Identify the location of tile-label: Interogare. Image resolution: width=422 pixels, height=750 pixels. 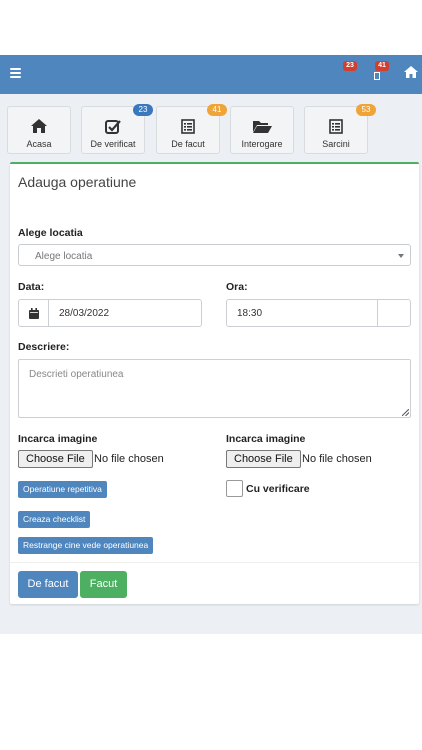
(262, 144).